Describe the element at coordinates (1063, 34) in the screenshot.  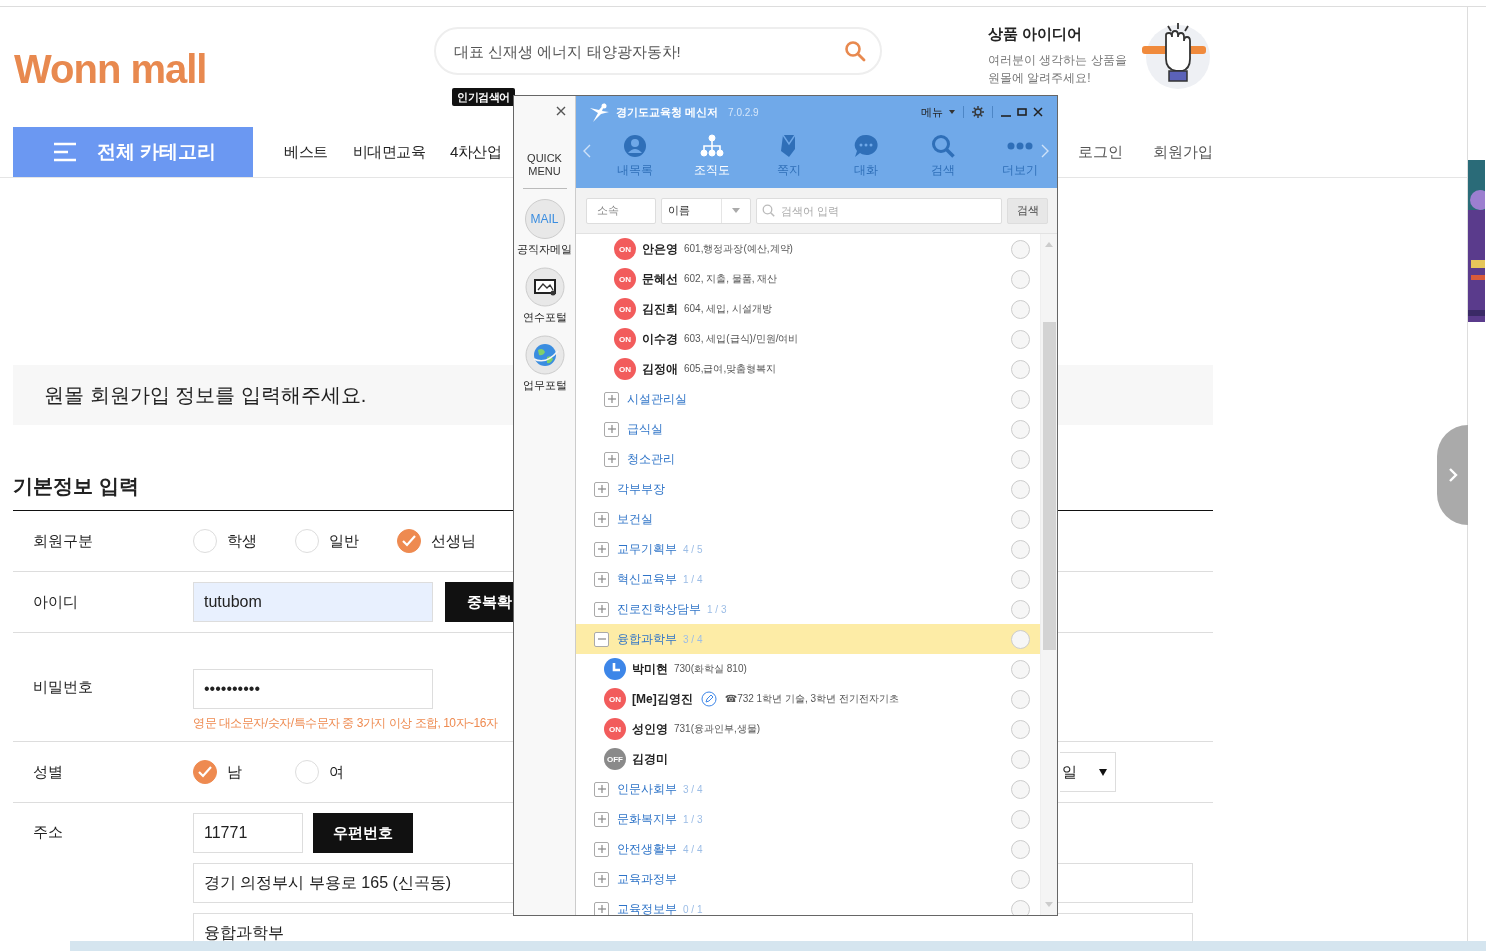
I see `promo-title: 상품 아이디어` at that location.